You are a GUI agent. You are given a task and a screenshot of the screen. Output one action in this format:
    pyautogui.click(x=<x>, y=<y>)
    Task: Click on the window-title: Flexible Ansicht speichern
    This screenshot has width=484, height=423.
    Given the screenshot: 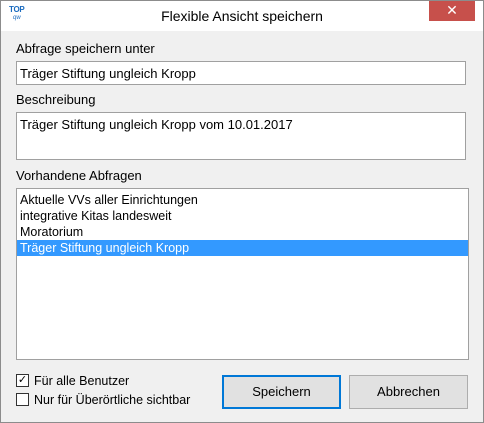 What is the action you would take?
    pyautogui.click(x=242, y=16)
    